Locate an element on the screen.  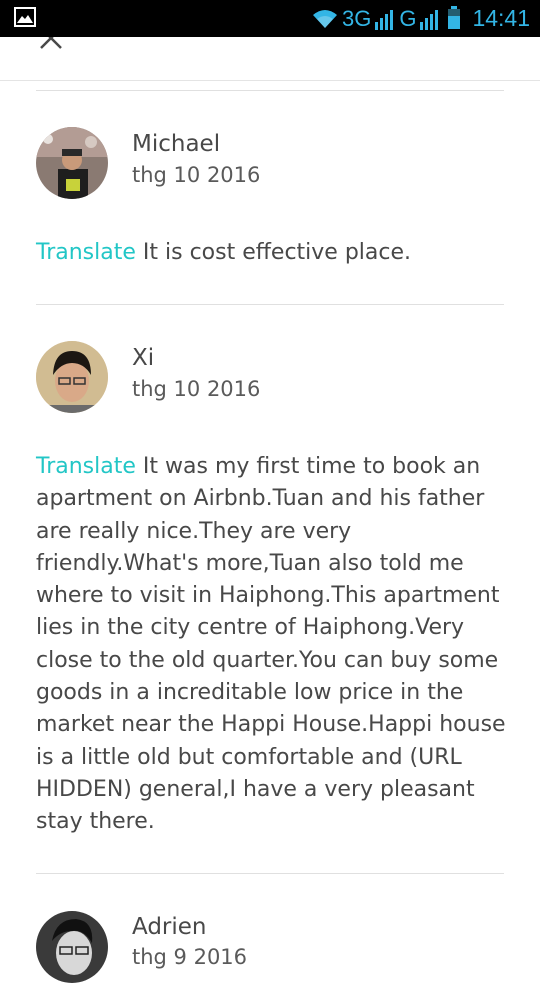
network-type-1: 3G is located at coordinates (356, 18).